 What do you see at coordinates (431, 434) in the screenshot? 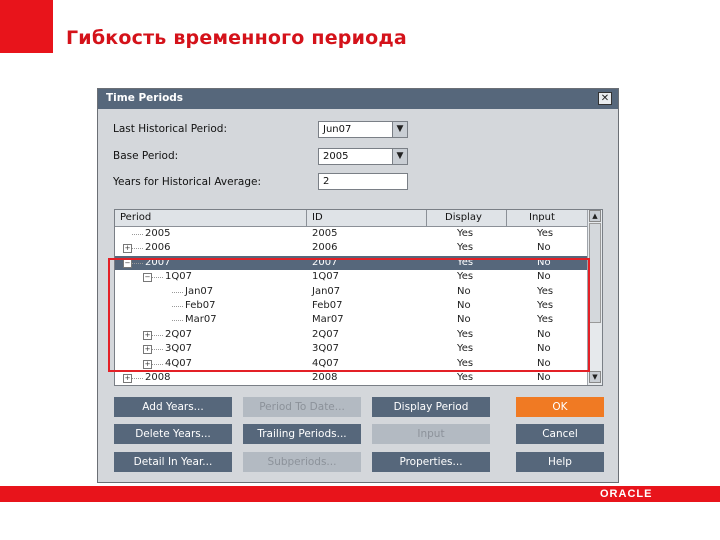
I see `input-button: Input` at bounding box center [431, 434].